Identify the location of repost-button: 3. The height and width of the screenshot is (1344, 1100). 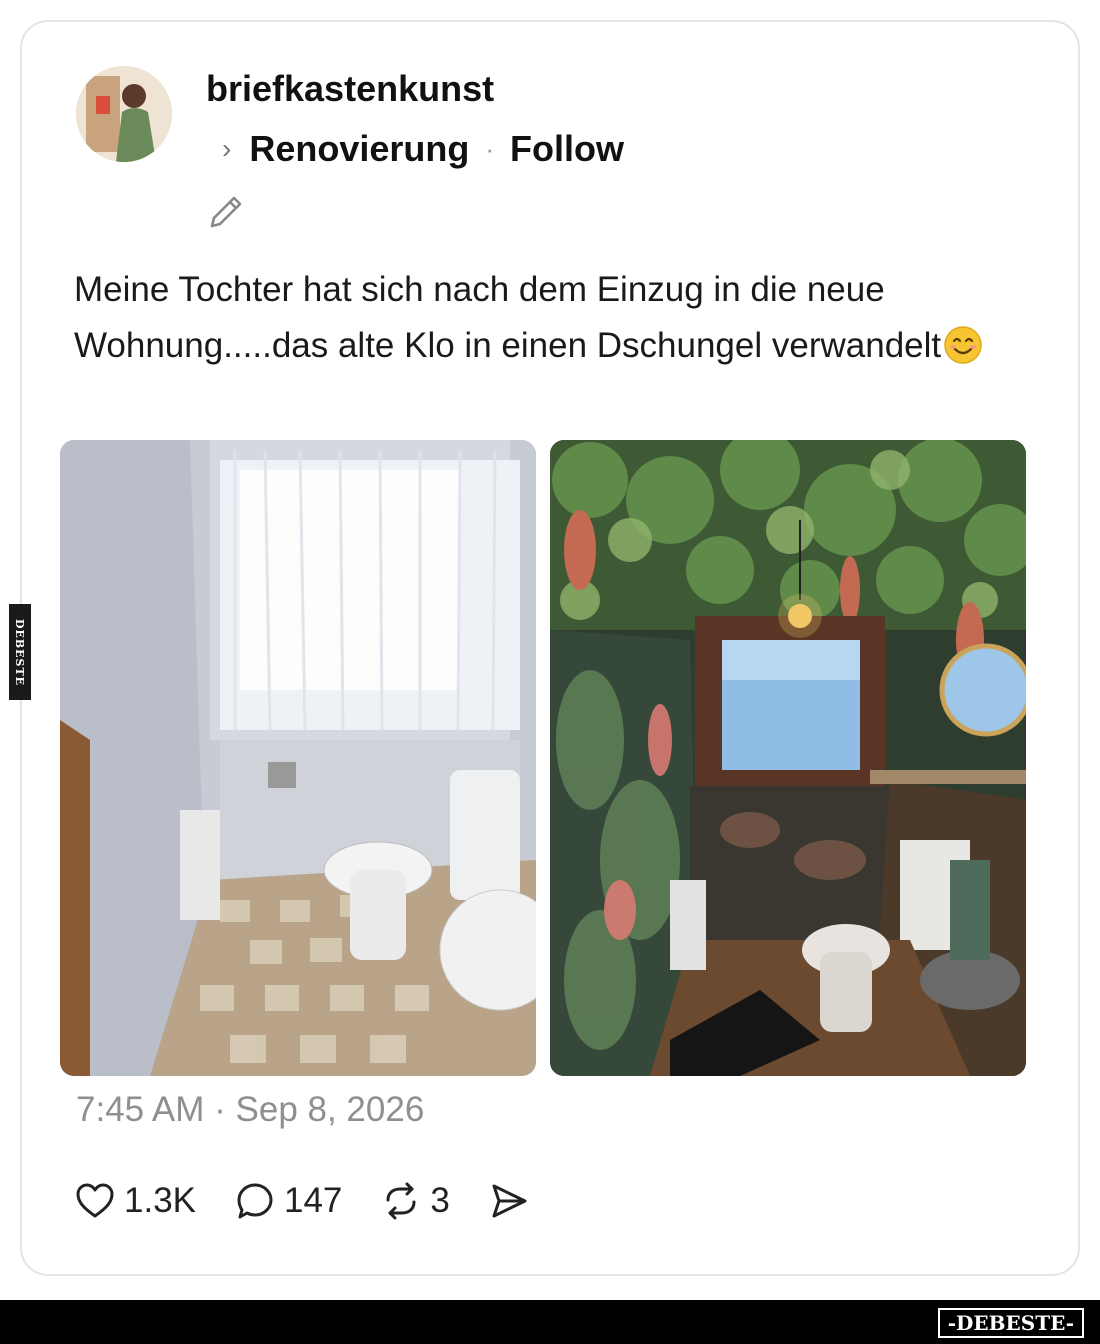
(415, 1201).